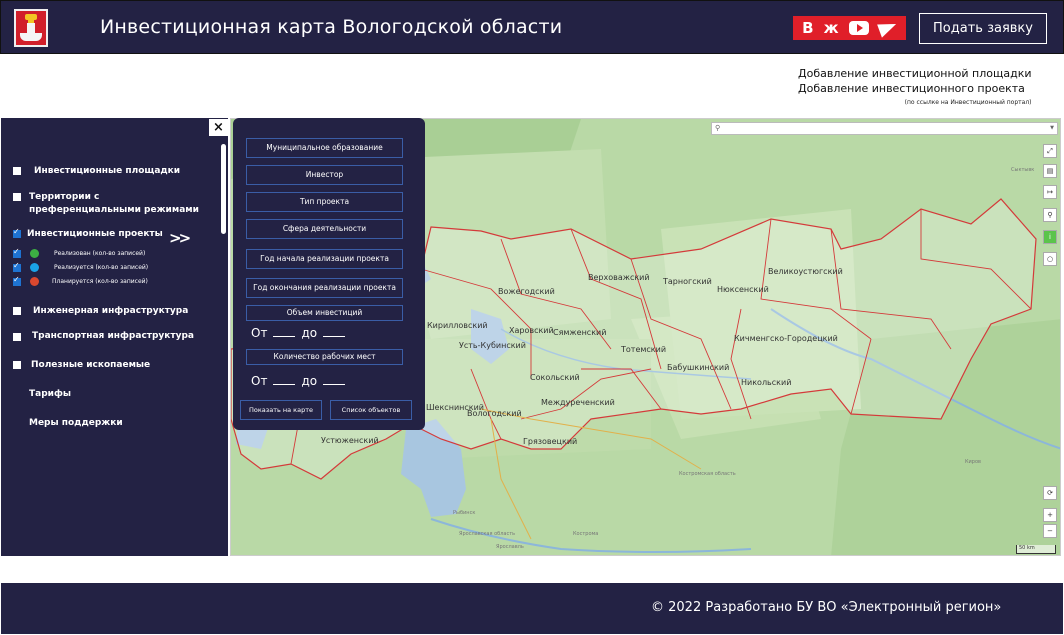 Image resolution: width=1064 pixels, height=635 pixels. I want to click on objects-list-button: Список объектов, so click(371, 410).